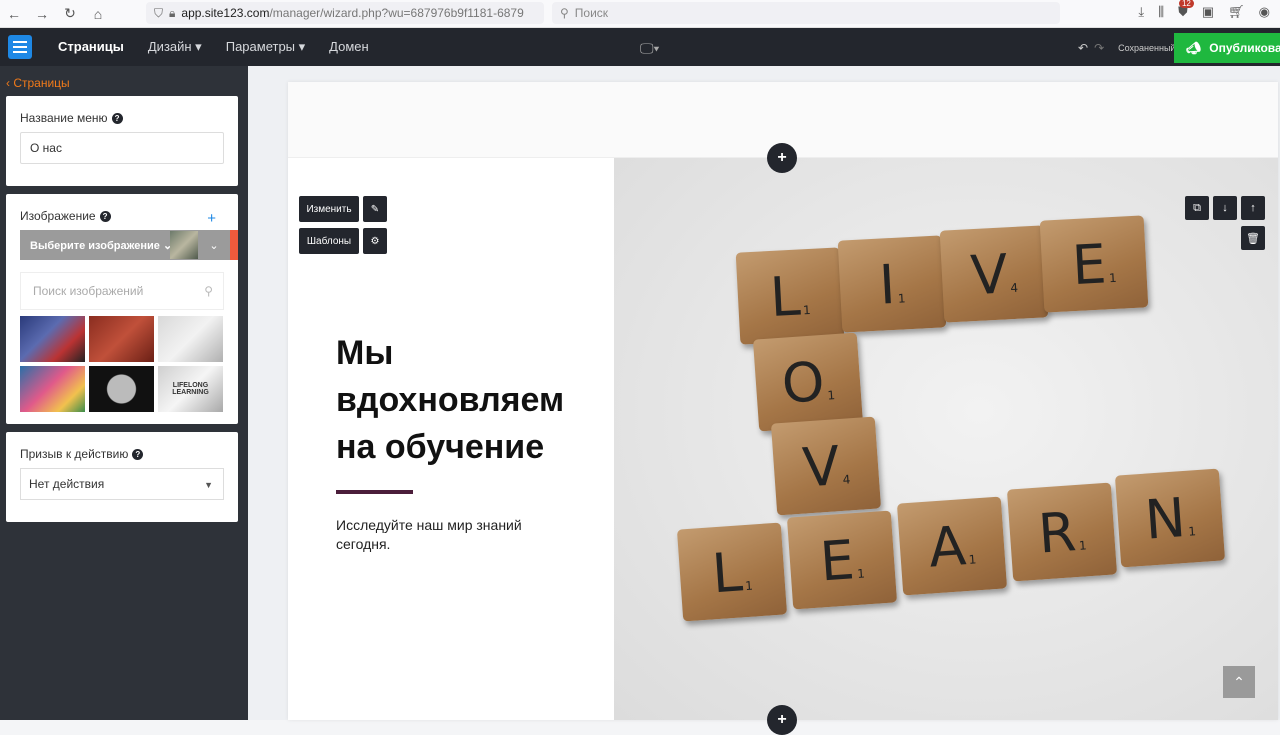 The width and height of the screenshot is (1280, 735). Describe the element at coordinates (1244, 48) in the screenshot. I see `publish-label: Опубликовать` at that location.